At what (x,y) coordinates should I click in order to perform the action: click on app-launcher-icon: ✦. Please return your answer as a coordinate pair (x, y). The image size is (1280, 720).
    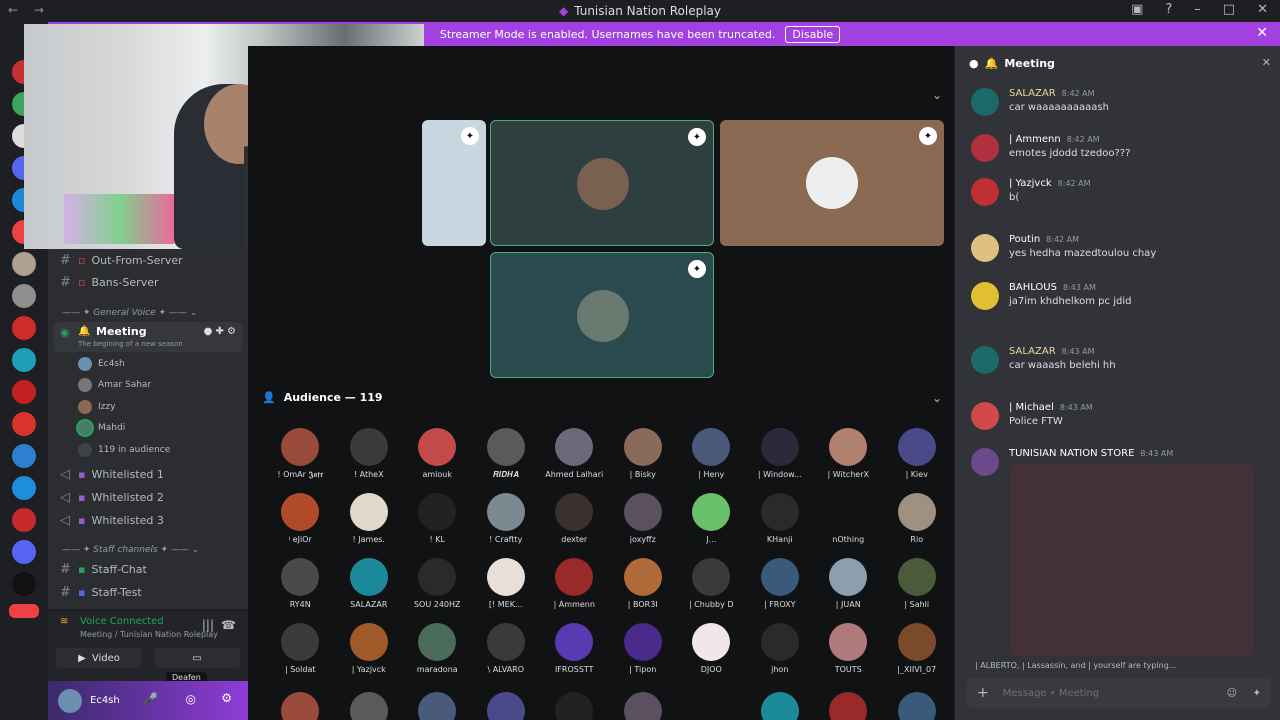
    Looking at the image, I should click on (1257, 693).